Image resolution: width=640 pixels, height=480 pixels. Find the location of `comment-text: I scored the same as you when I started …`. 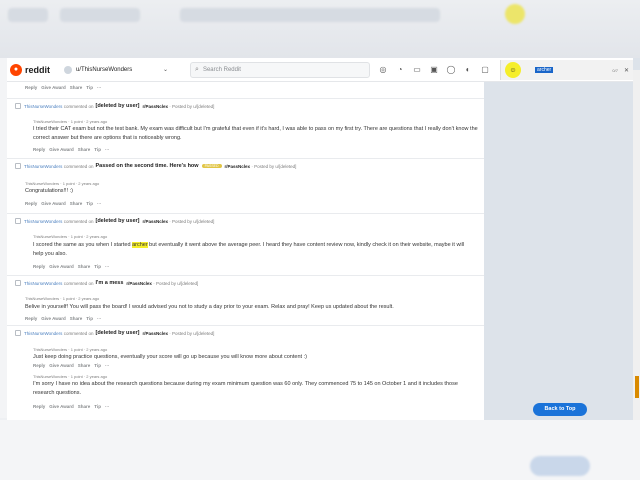

comment-text: I scored the same as you when I started … is located at coordinates (253, 250).